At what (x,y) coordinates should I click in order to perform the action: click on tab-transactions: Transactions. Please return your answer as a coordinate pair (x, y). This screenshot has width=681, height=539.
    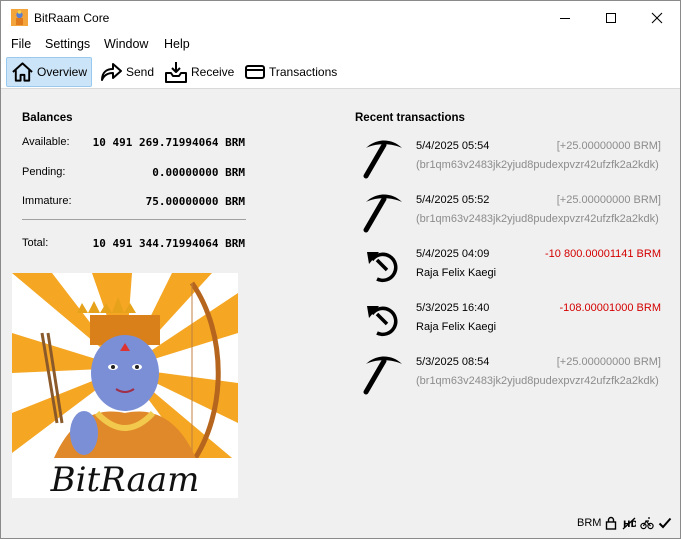
    Looking at the image, I should click on (290, 72).